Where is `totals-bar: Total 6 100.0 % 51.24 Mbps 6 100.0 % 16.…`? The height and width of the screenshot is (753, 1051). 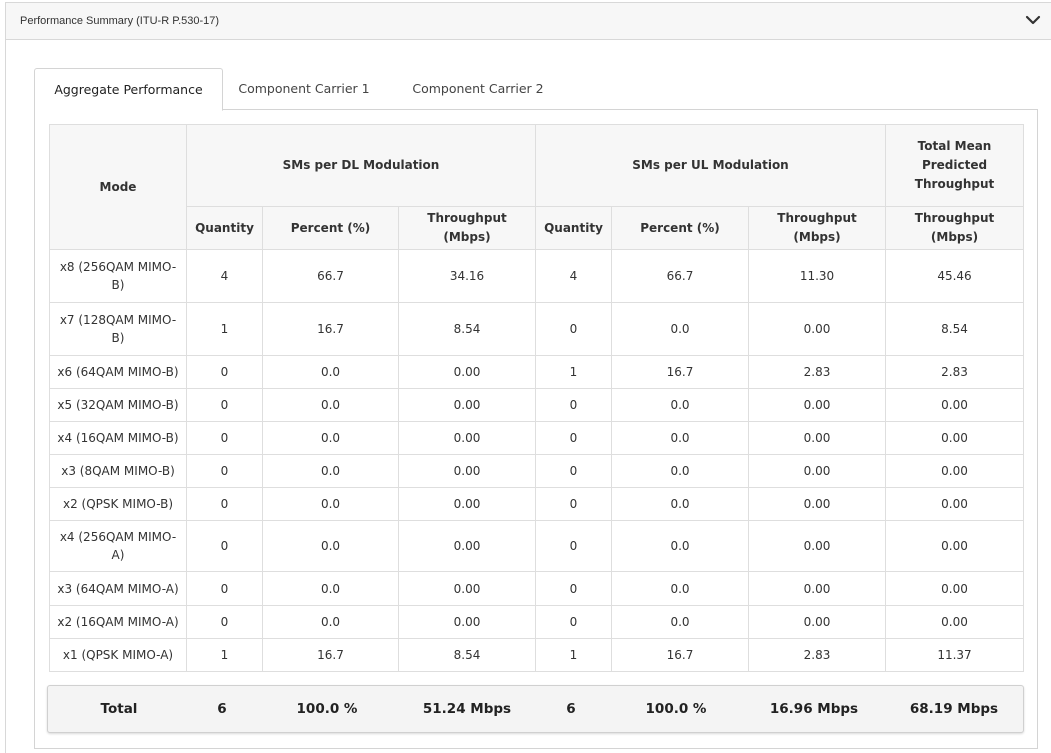
totals-bar: Total 6 100.0 % 51.24 Mbps 6 100.0 % 16.… is located at coordinates (535, 709).